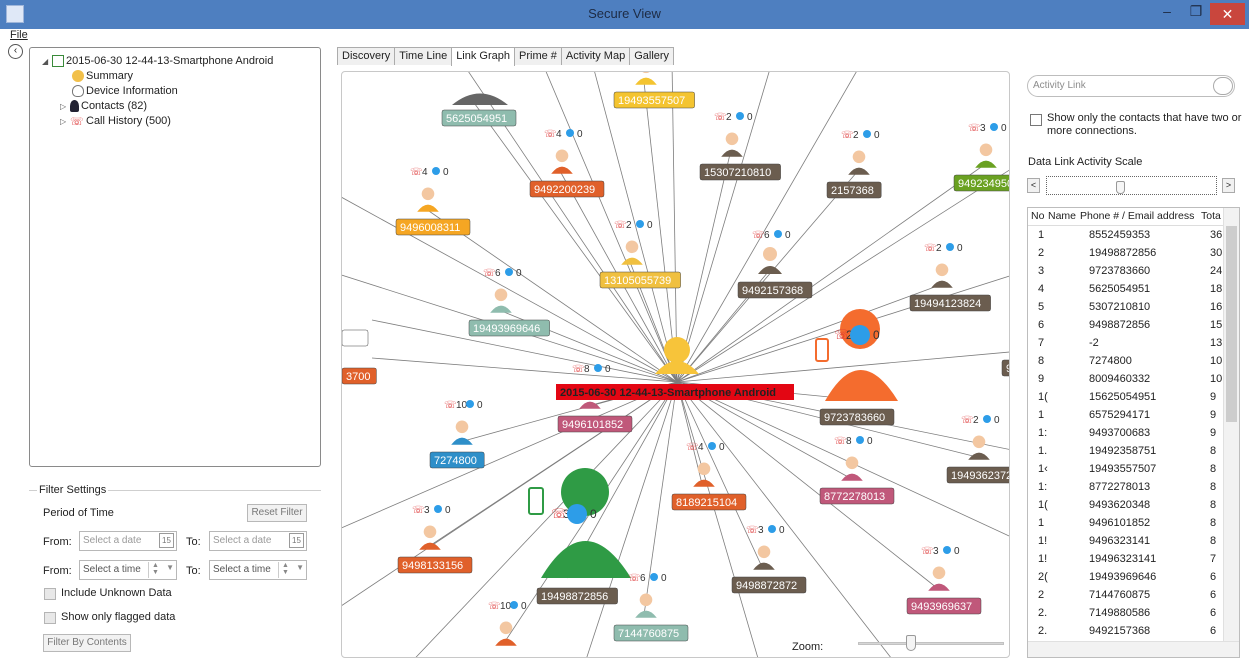 Image resolution: width=1249 pixels, height=663 pixels. I want to click on table-row: 2. 7149880586 6, so click(1126, 614).